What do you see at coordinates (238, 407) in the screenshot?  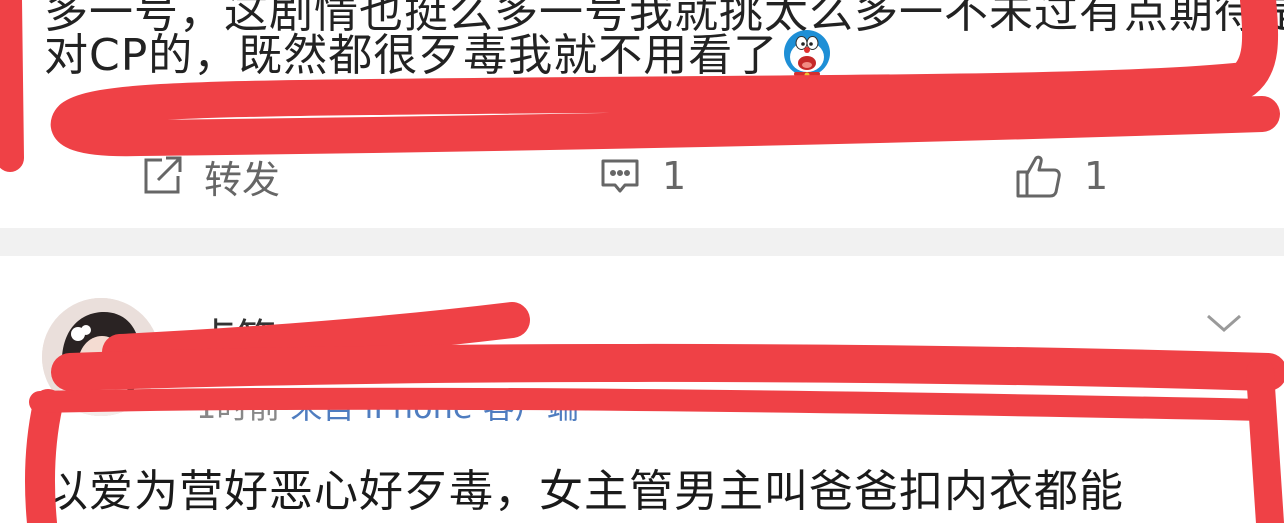 I see `comment-time: 1时前` at bounding box center [238, 407].